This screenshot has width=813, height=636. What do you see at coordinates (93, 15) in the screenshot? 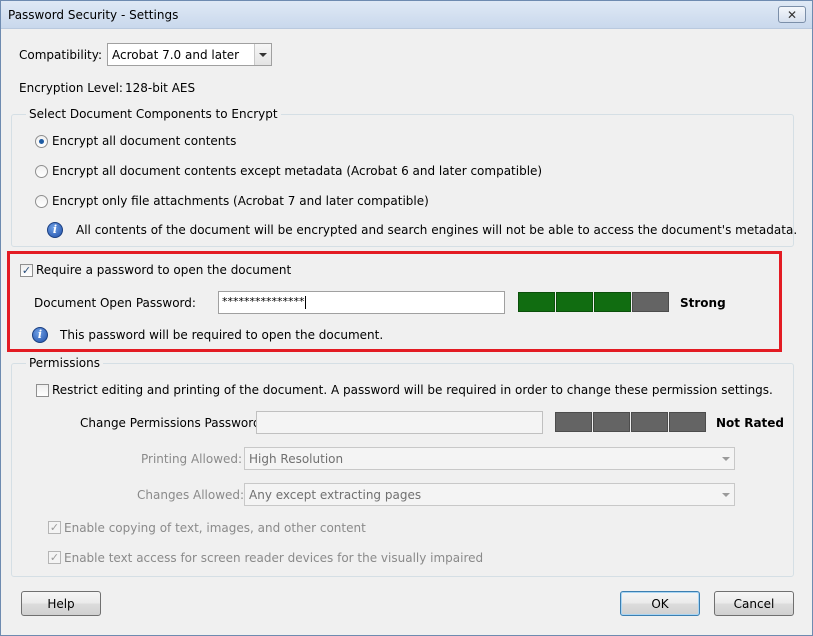
I see `dialog-title: Password Security - Settings` at bounding box center [93, 15].